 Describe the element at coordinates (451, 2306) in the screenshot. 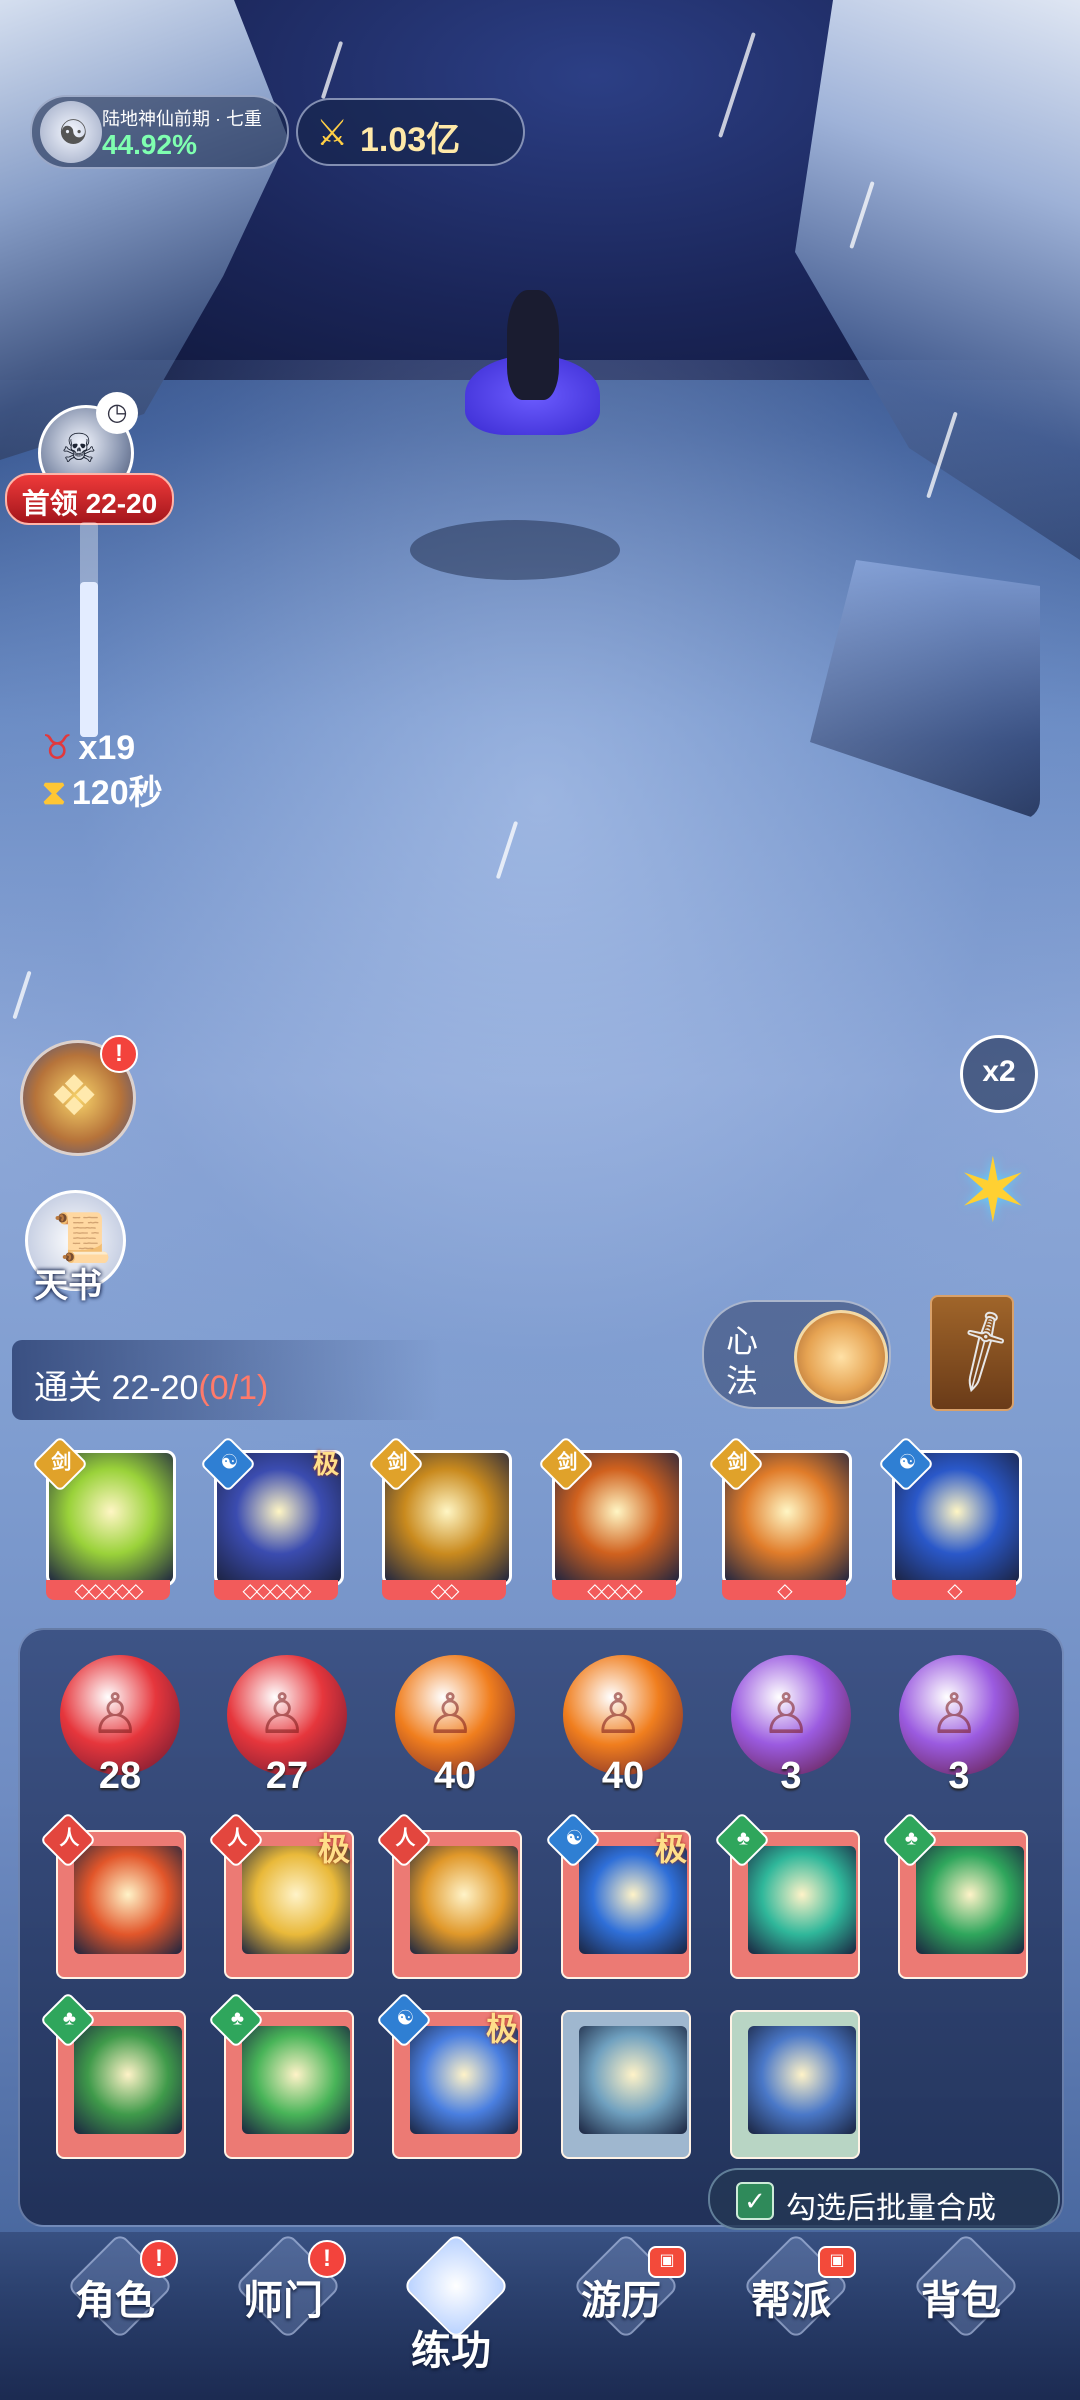

I see `nav-tab-2: 练功` at that location.